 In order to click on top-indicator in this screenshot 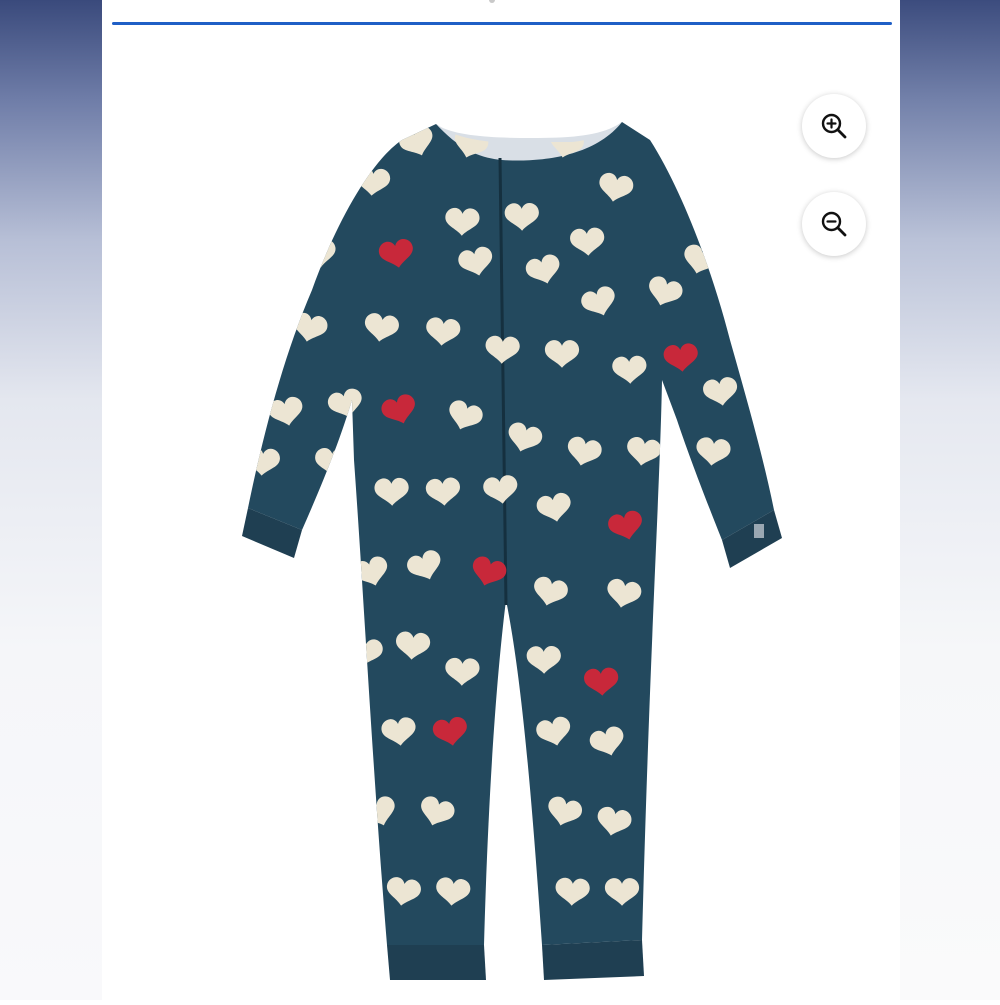, I will do `click(492, 1)`.